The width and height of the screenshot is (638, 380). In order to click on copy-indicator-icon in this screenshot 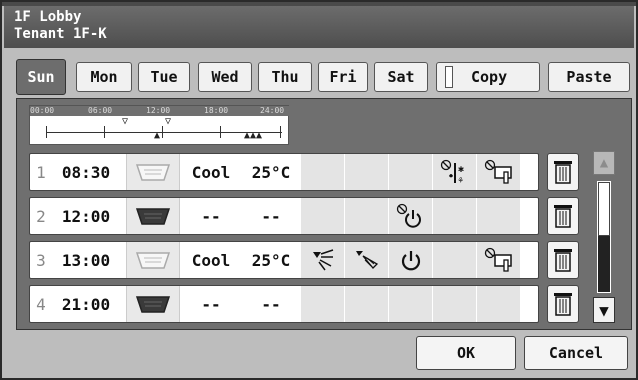, I will do `click(449, 77)`.